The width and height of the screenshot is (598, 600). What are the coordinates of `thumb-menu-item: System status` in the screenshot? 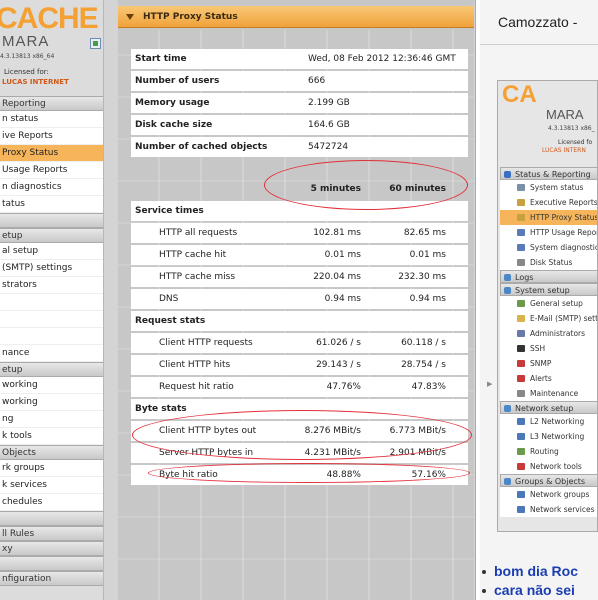 It's located at (548, 187).